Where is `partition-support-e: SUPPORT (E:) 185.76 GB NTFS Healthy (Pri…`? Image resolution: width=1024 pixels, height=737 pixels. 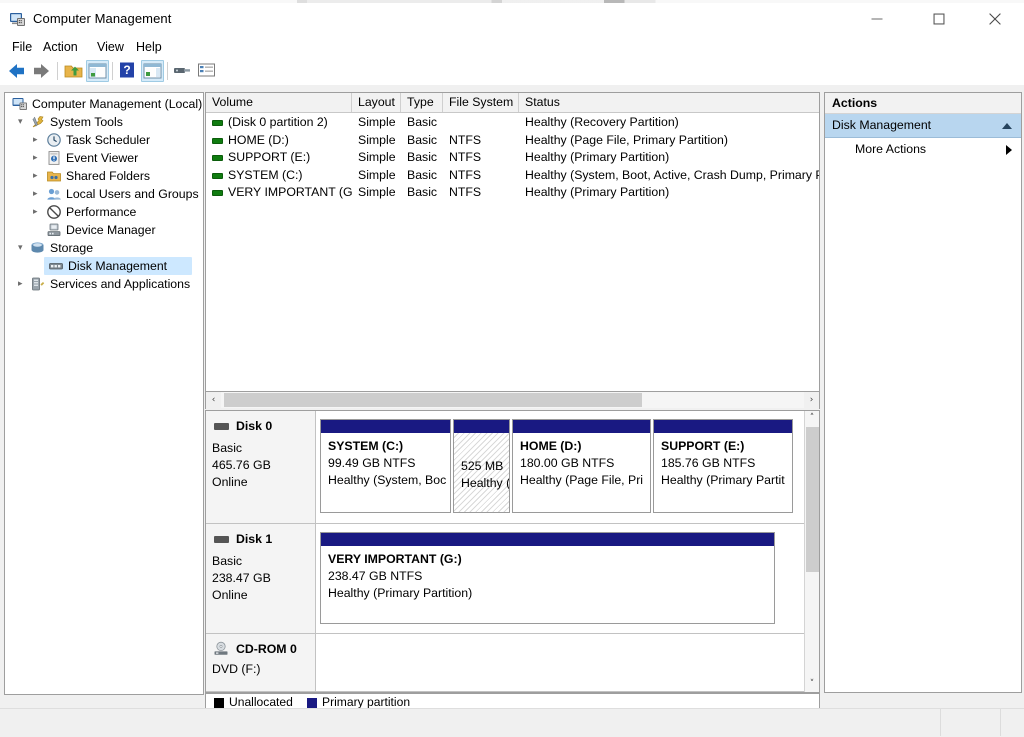
partition-support-e: SUPPORT (E:) 185.76 GB NTFS Healthy (Pri… is located at coordinates (723, 466).